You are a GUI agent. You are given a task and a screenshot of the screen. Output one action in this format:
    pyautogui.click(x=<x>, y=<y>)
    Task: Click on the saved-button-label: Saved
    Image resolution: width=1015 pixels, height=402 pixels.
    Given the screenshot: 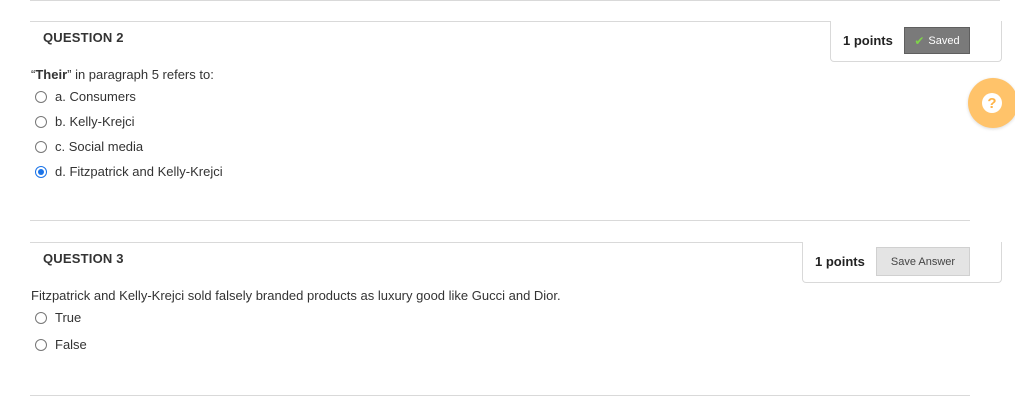 What is the action you would take?
    pyautogui.click(x=944, y=40)
    